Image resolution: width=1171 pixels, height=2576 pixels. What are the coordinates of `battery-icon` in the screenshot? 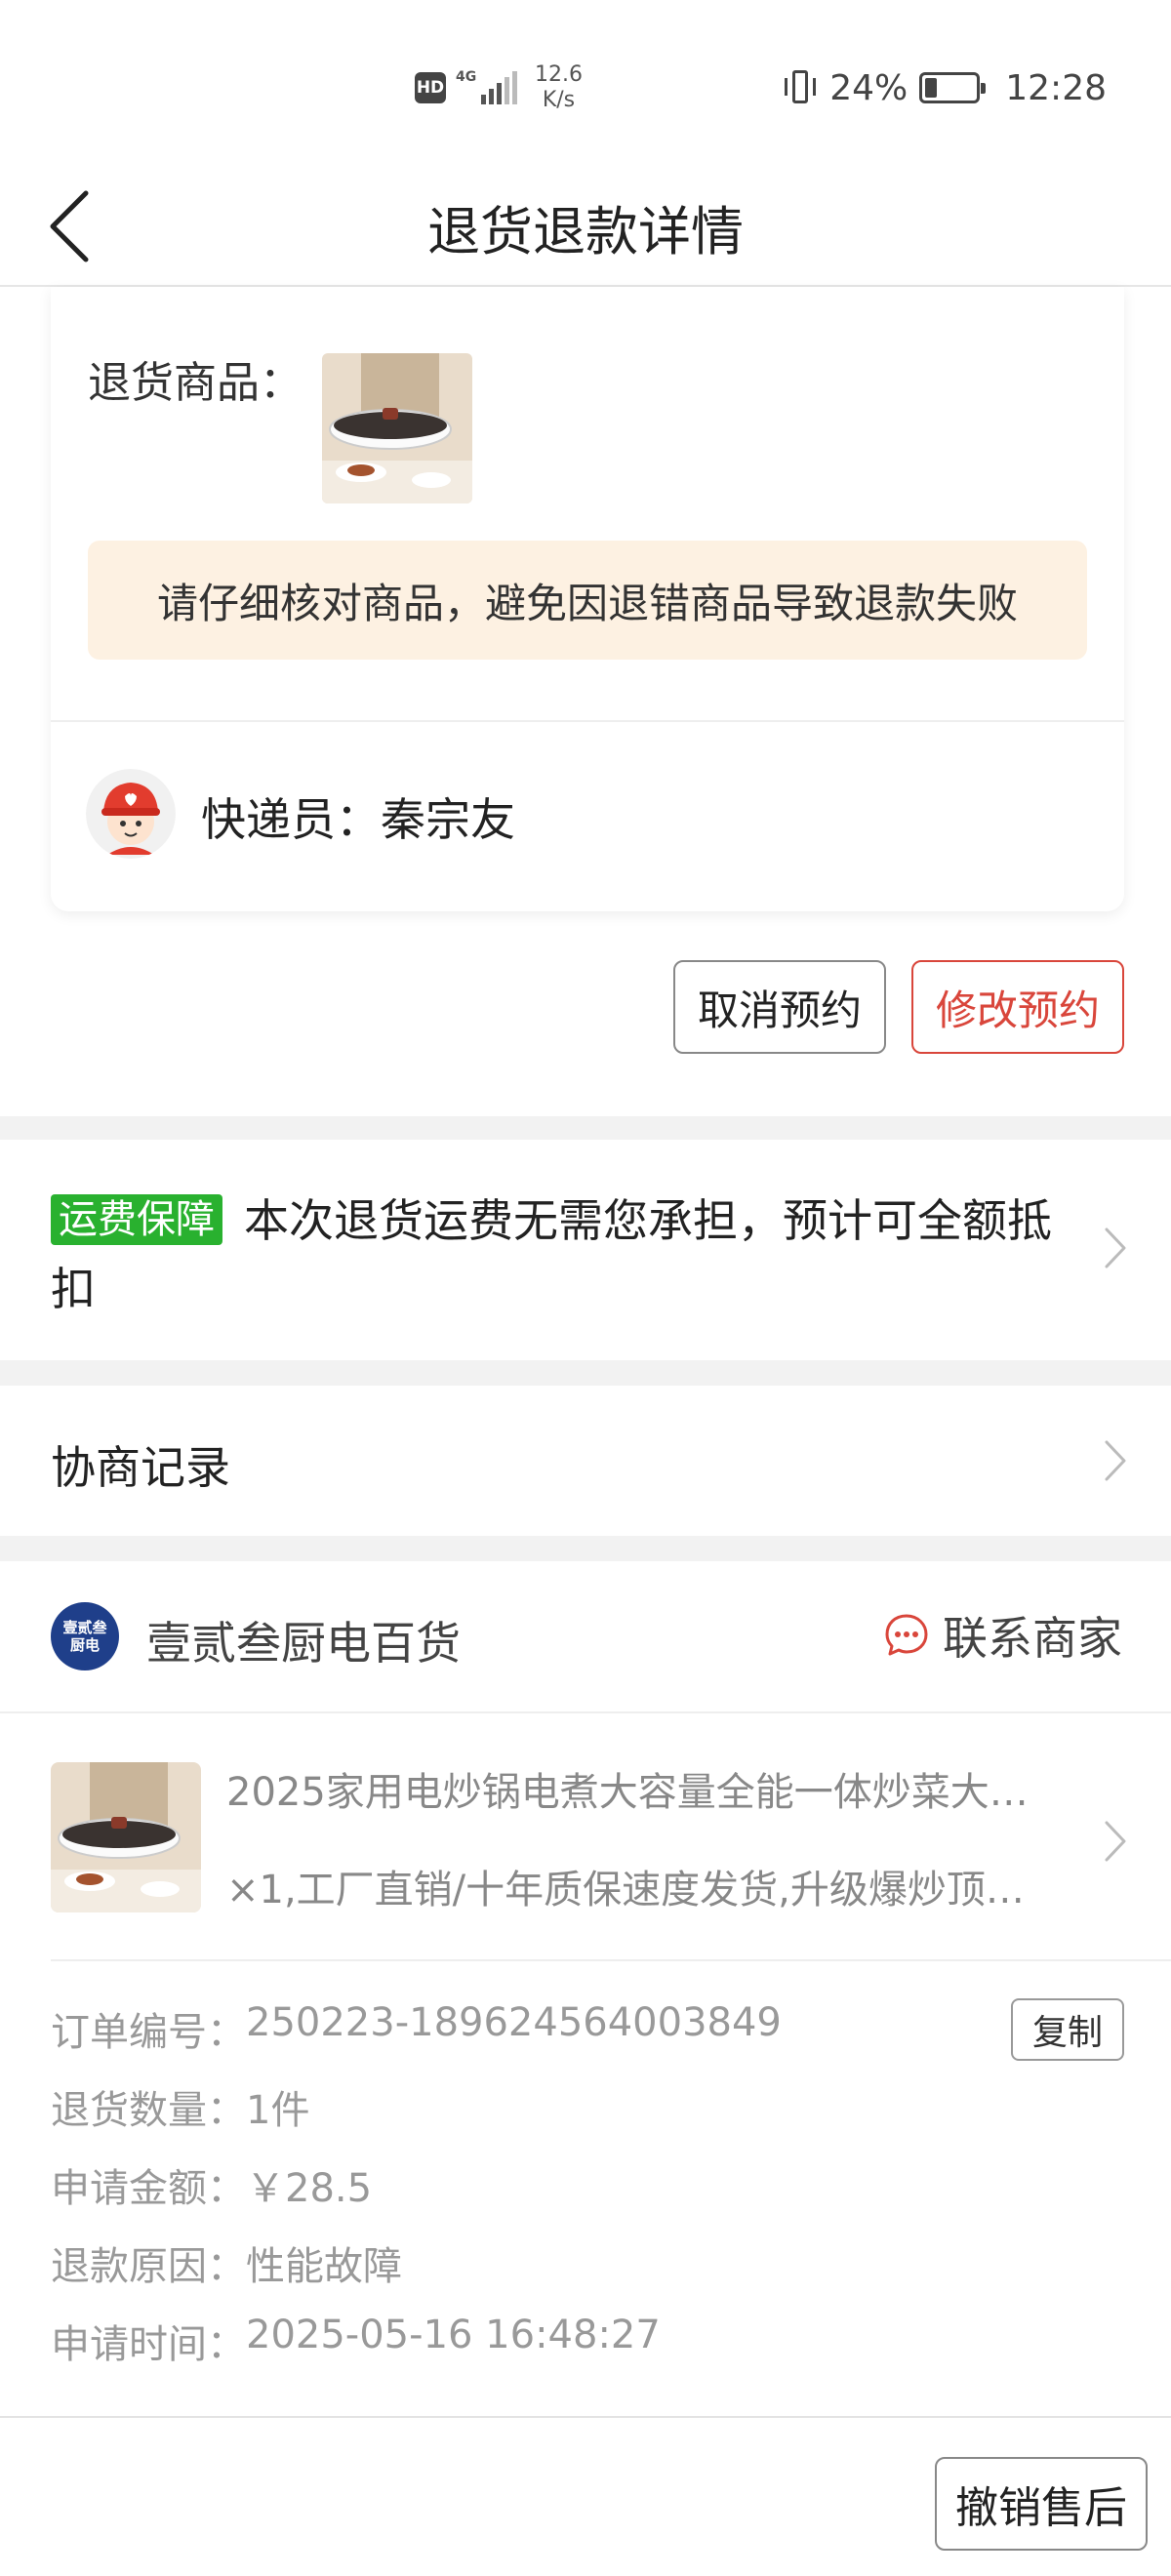 It's located at (953, 87).